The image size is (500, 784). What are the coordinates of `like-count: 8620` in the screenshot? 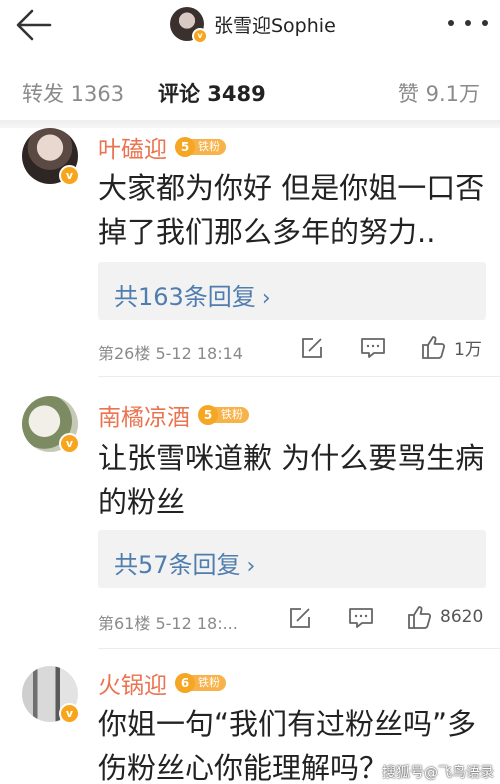 It's located at (462, 617).